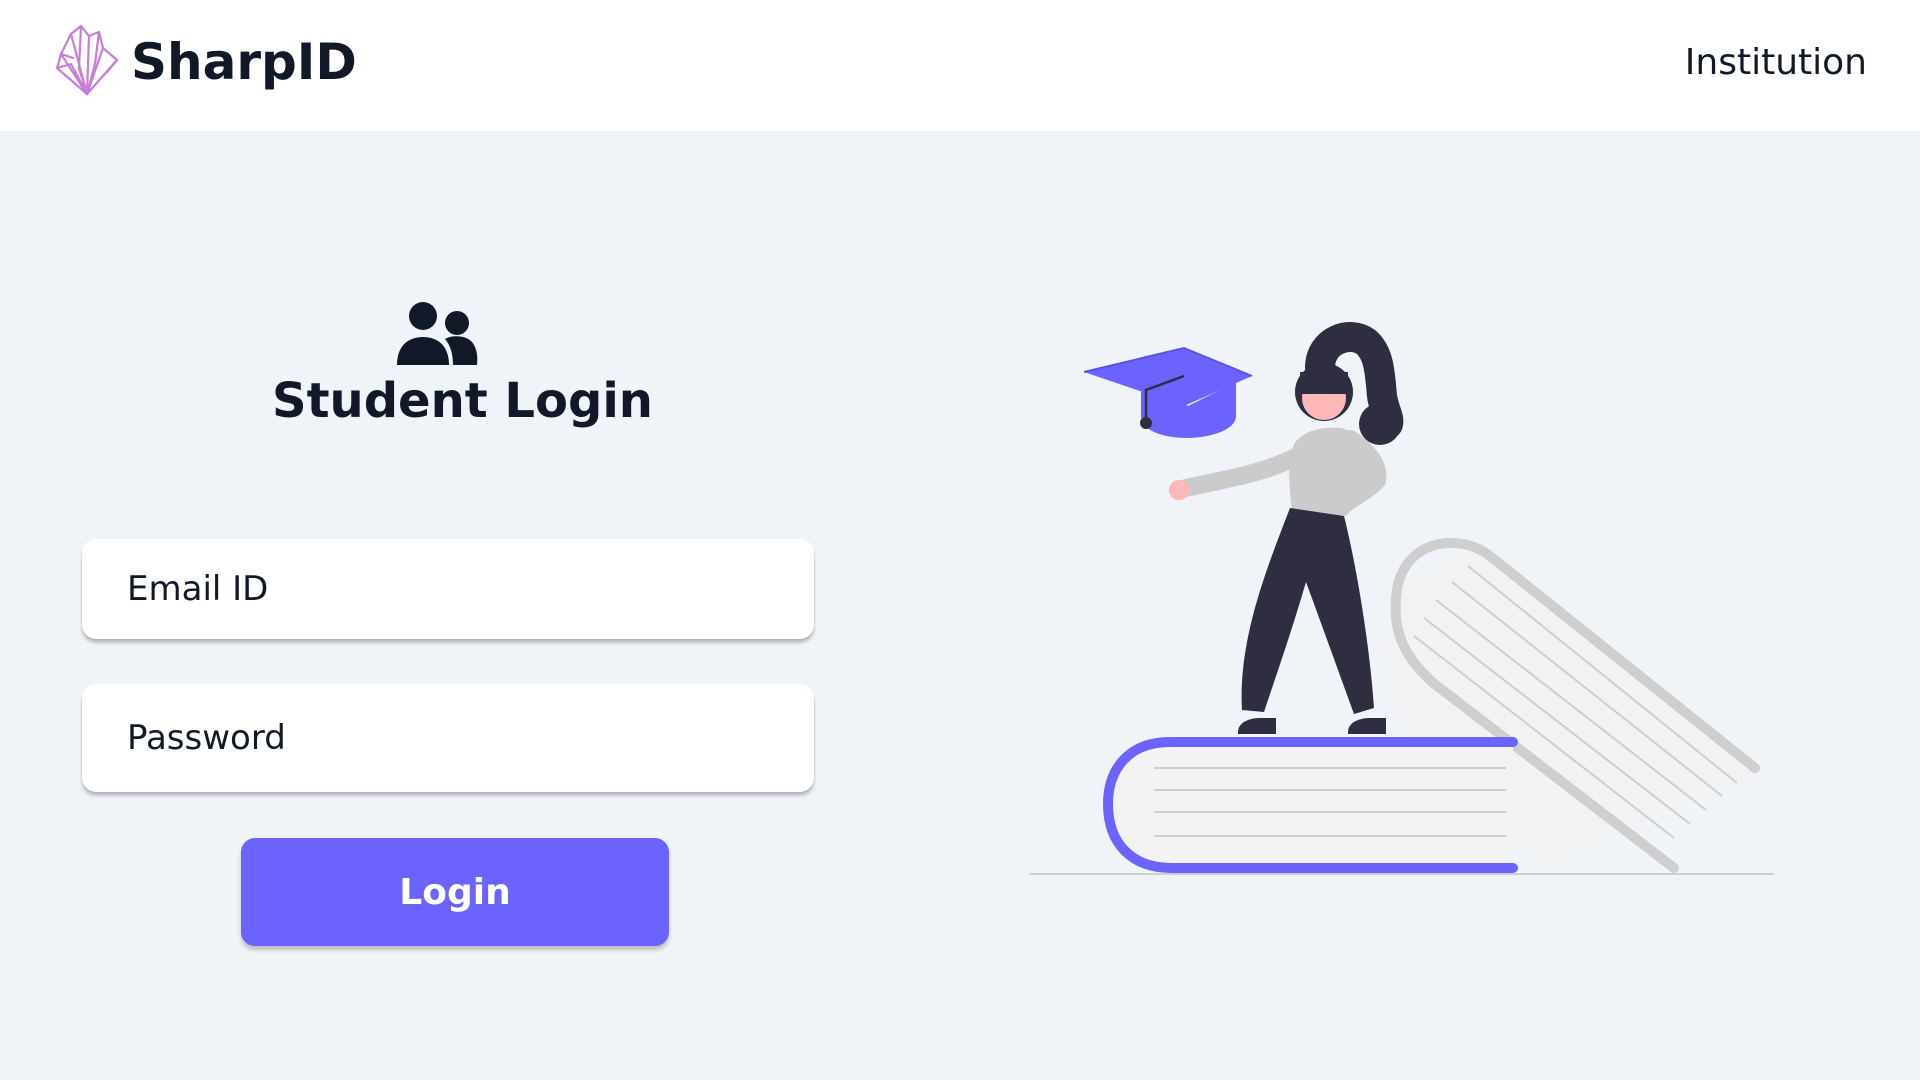 This screenshot has width=1920, height=1080. Describe the element at coordinates (87, 60) in the screenshot. I see `crystal-logo-icon` at that location.